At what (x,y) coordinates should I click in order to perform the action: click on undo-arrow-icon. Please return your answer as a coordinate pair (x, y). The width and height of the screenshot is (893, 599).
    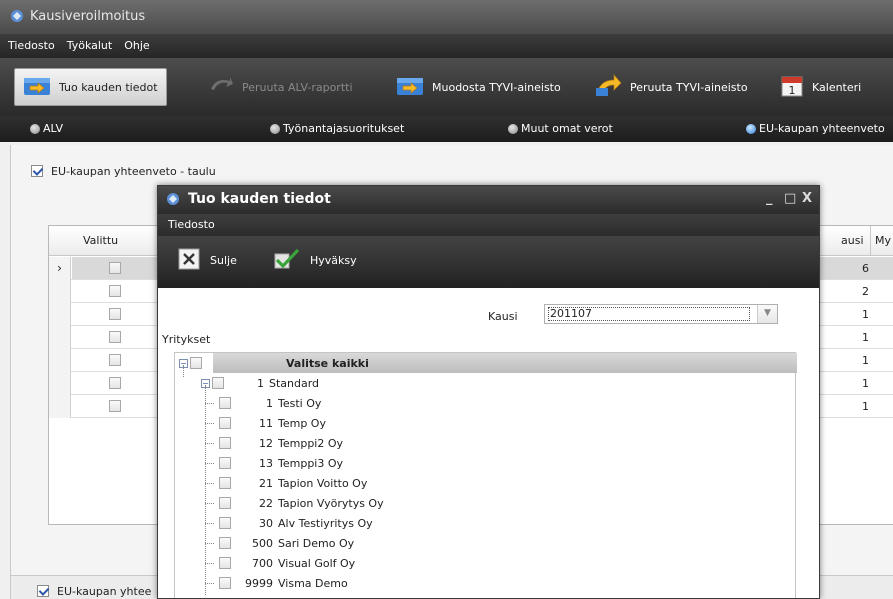
    Looking at the image, I should click on (608, 87).